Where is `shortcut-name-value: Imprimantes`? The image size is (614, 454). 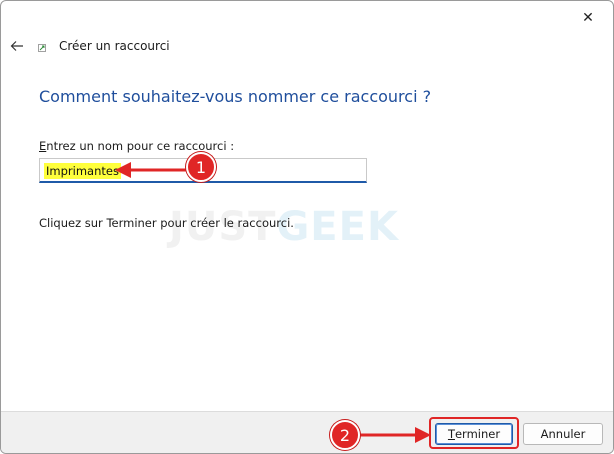 shortcut-name-value: Imprimantes is located at coordinates (82, 171).